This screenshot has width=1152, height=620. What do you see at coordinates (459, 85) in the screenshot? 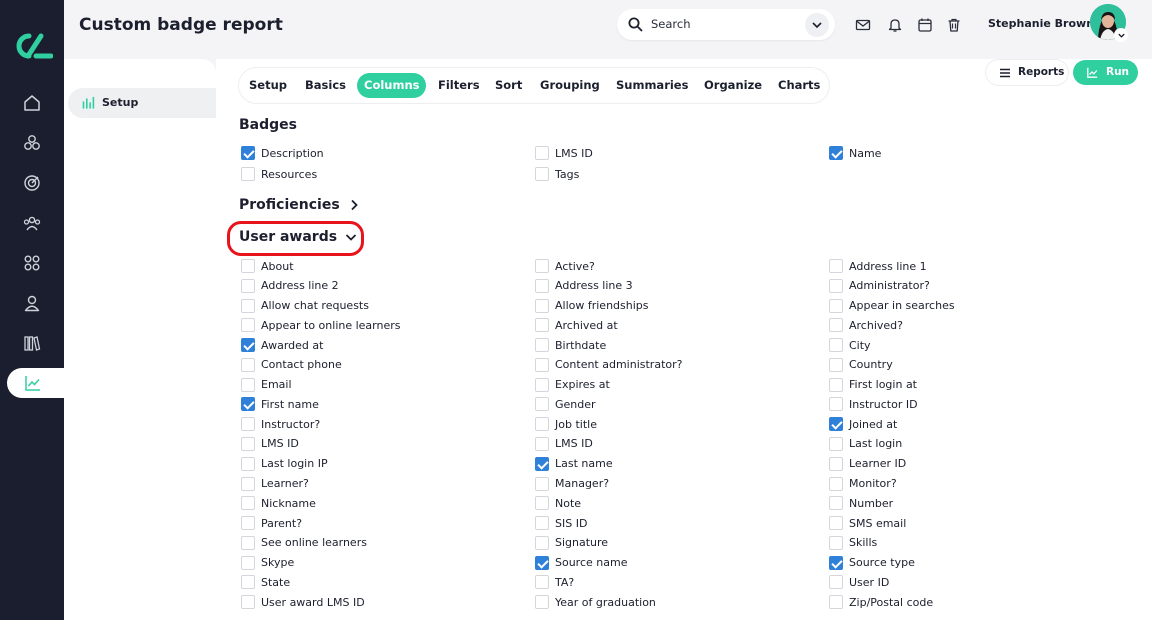
I see `tab-filters: Filters` at bounding box center [459, 85].